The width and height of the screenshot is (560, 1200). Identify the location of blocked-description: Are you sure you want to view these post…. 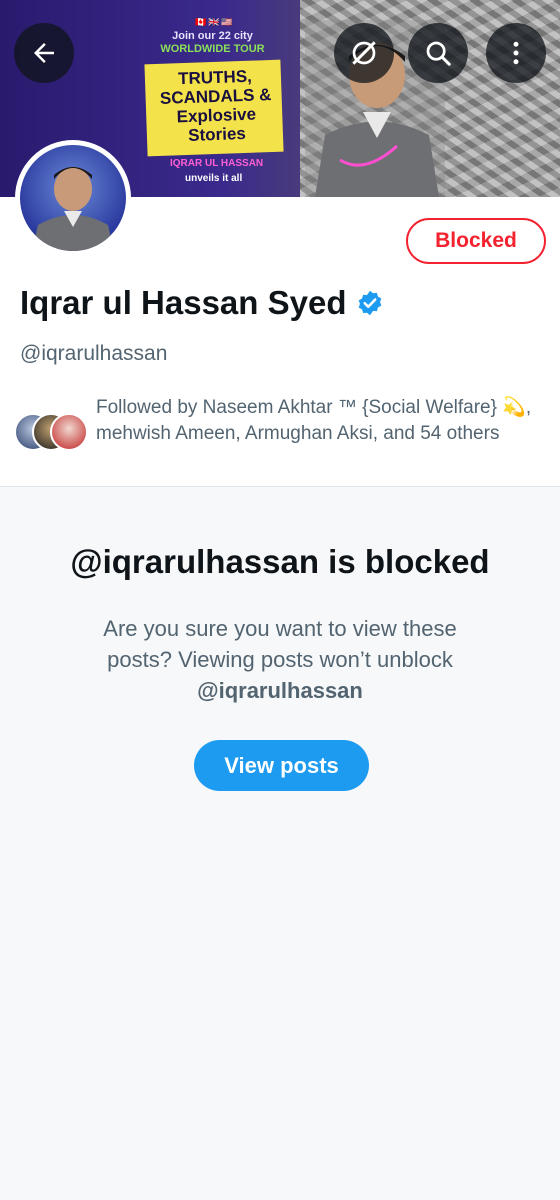
(280, 659).